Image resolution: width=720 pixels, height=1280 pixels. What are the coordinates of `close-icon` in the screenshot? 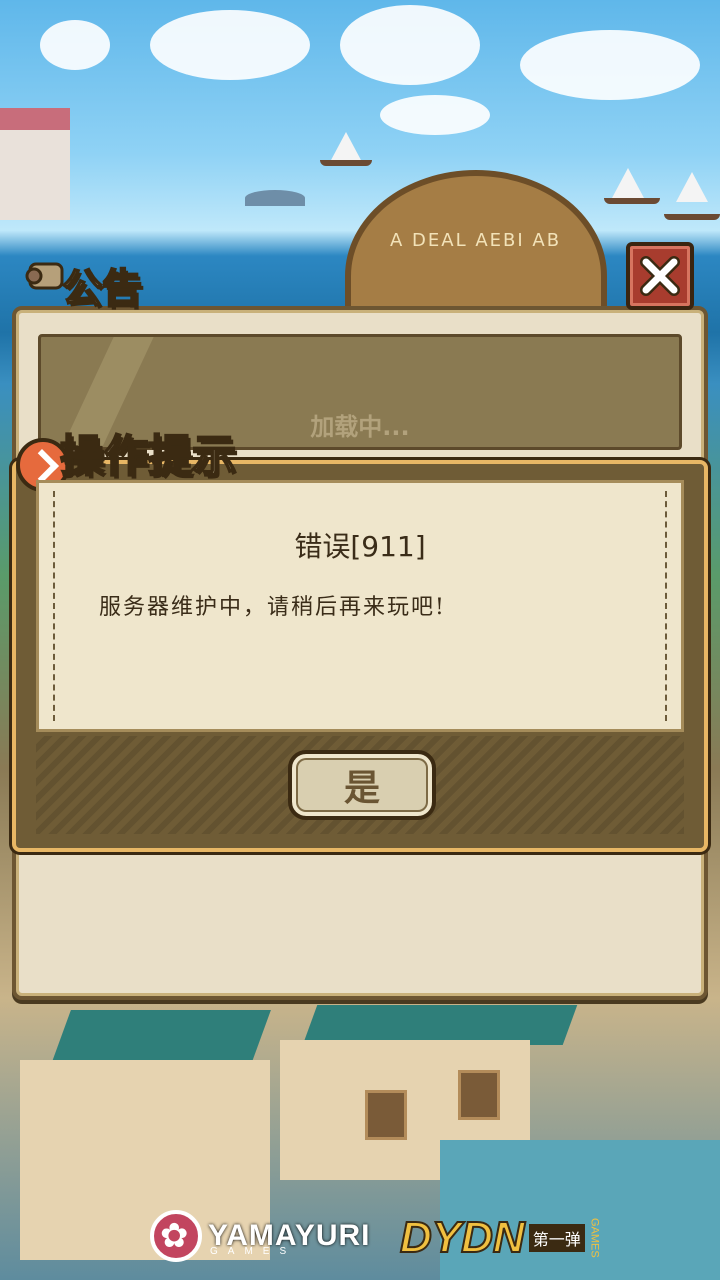 It's located at (660, 276).